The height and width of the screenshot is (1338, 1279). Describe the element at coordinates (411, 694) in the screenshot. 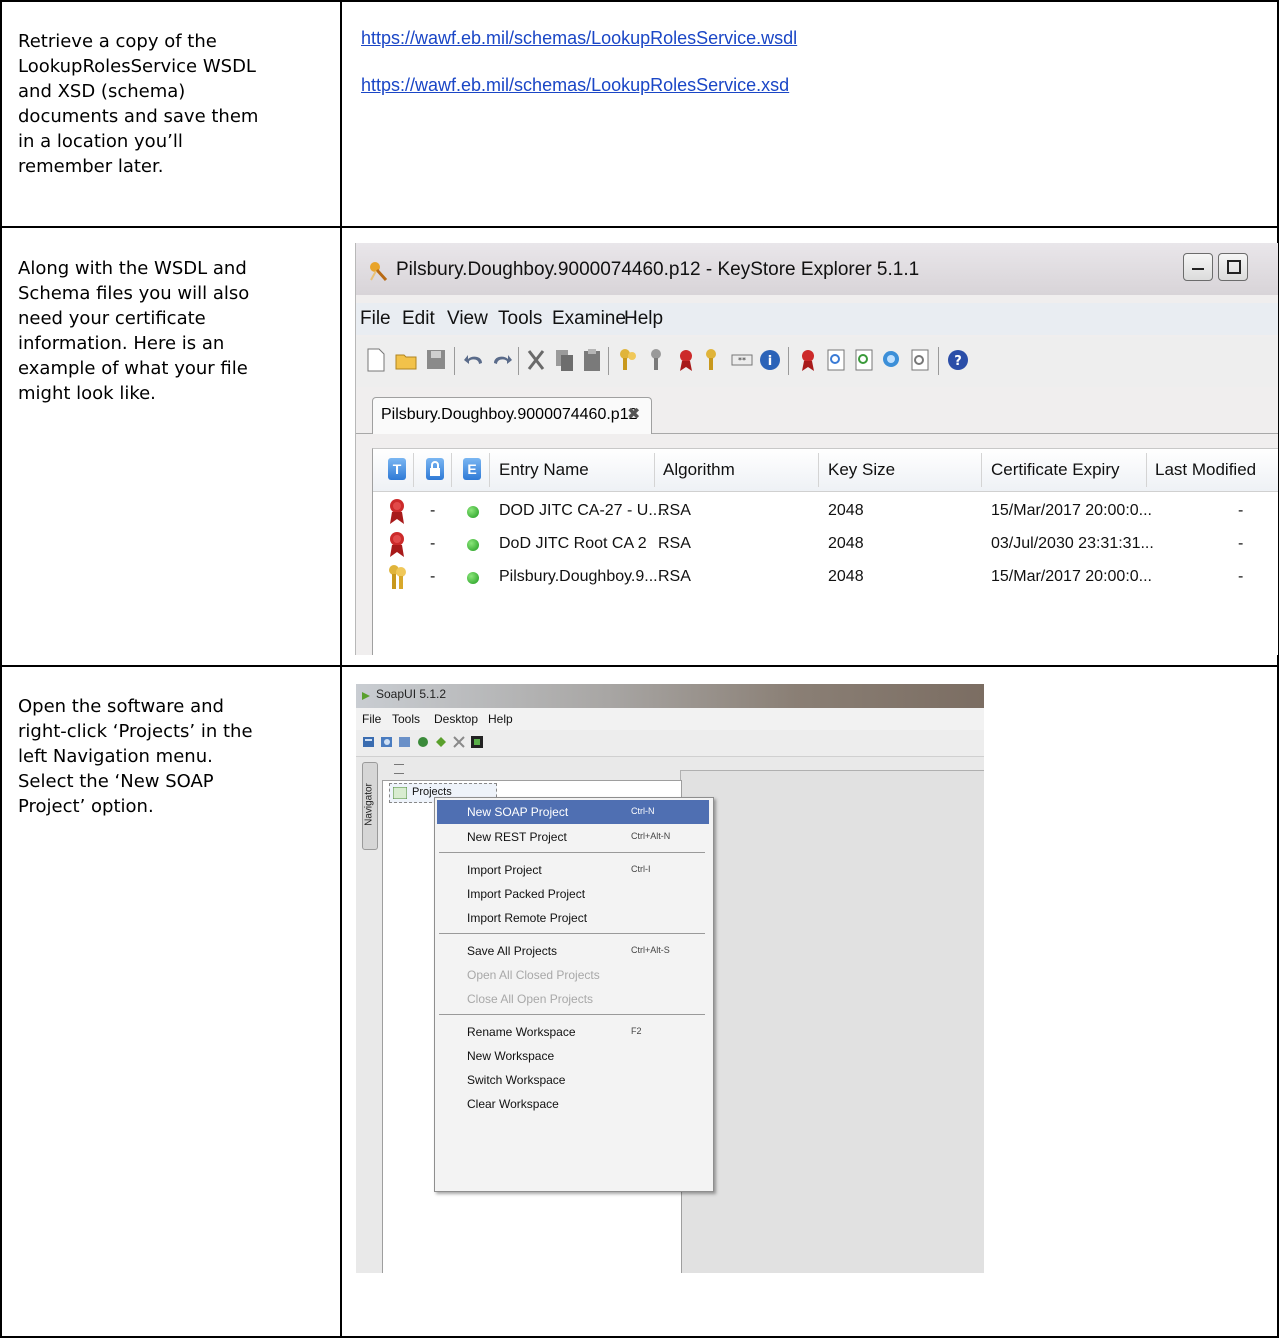

I see `window-title: SoapUI 5.1.2` at that location.